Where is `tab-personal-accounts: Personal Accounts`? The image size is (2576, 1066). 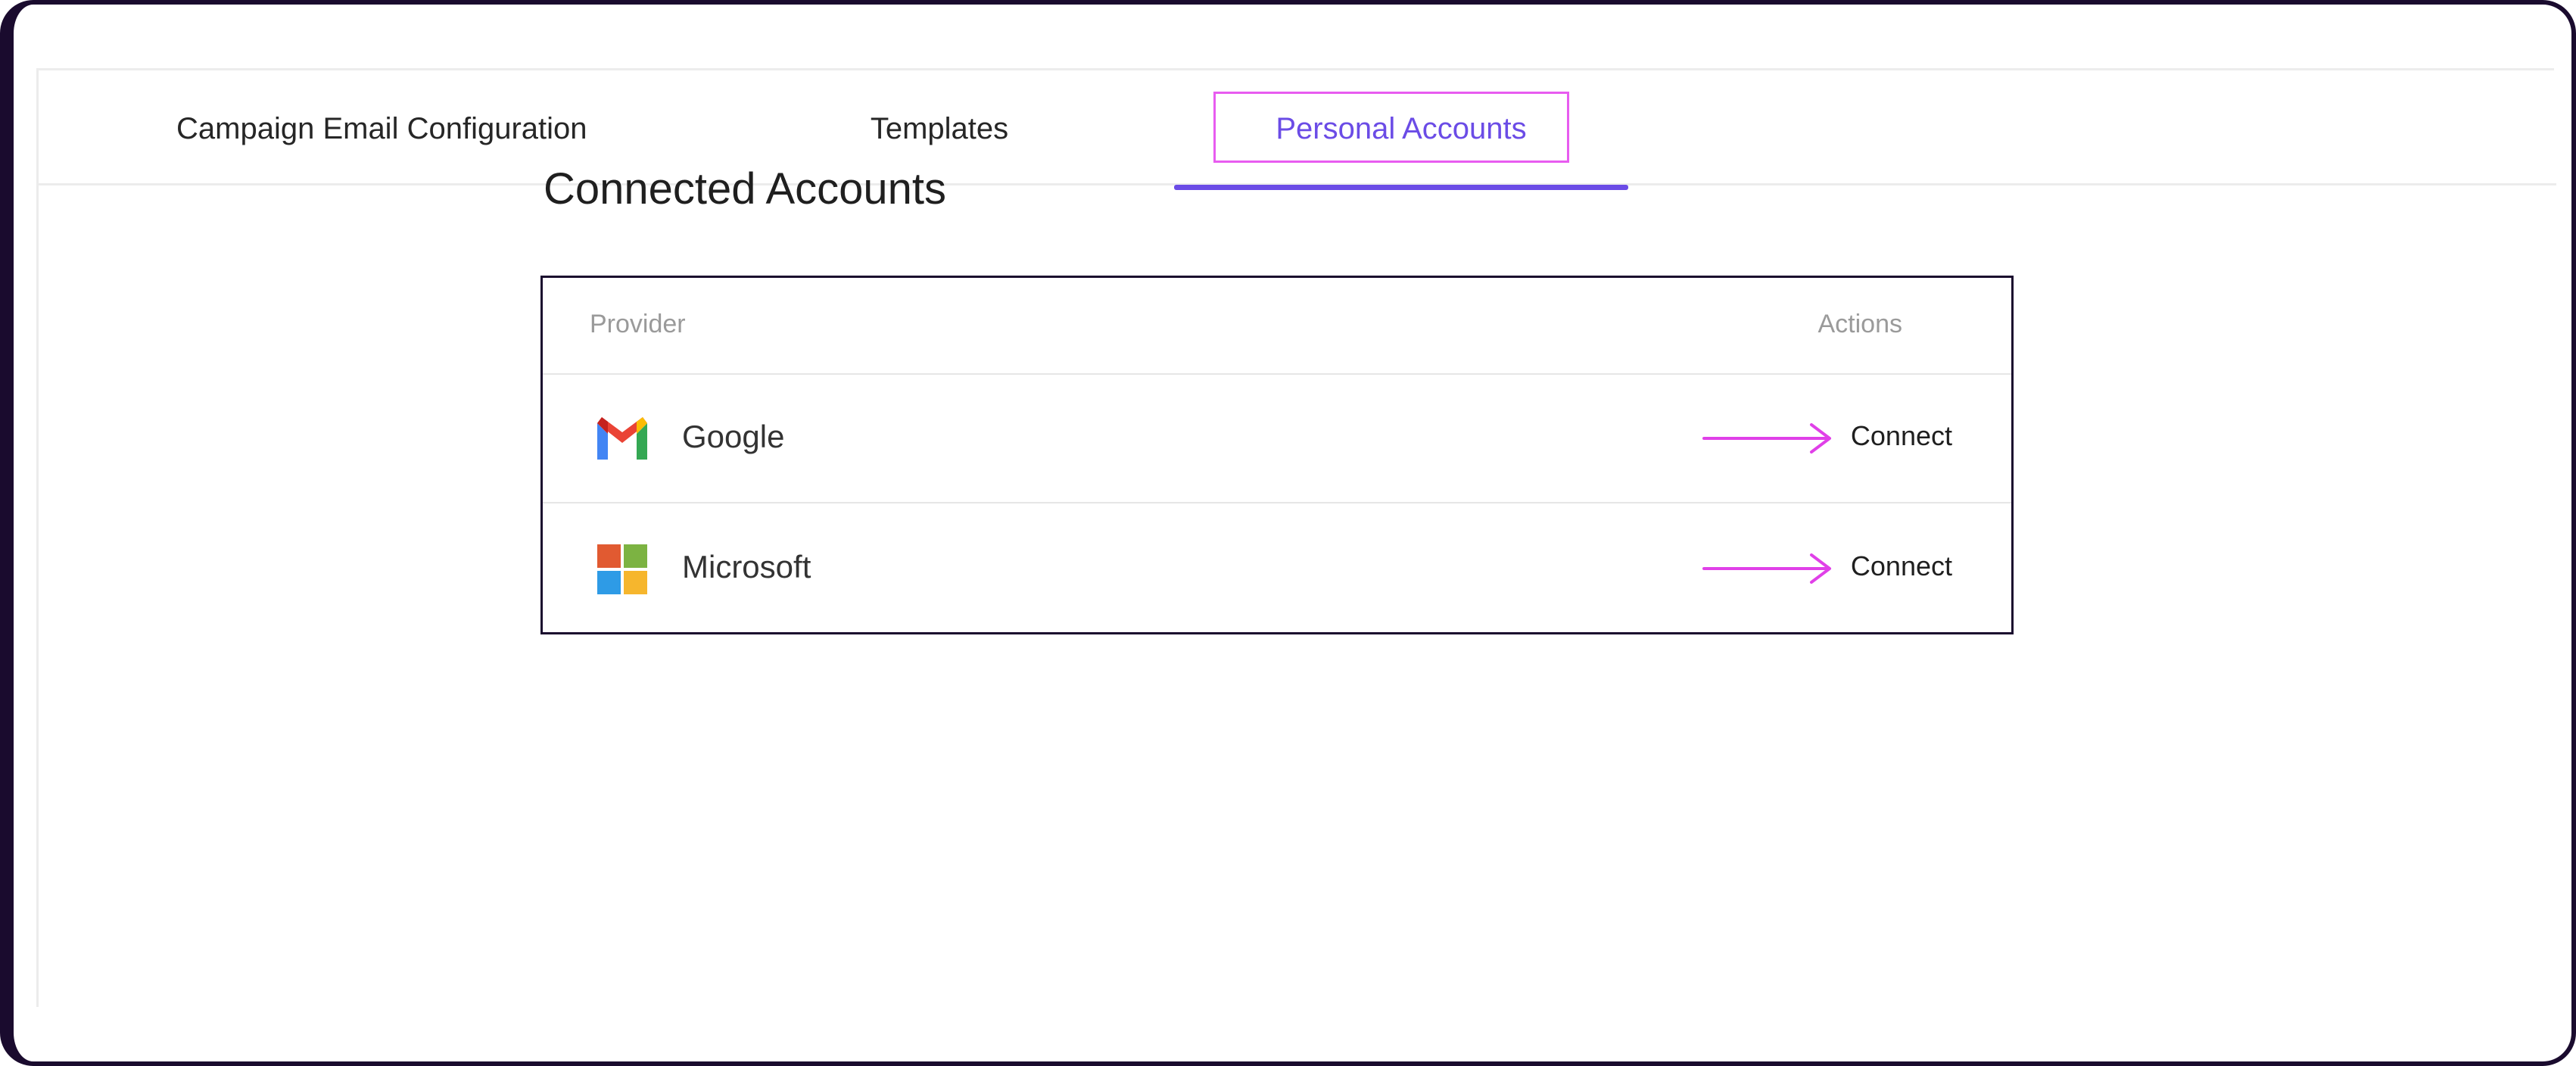
tab-personal-accounts: Personal Accounts is located at coordinates (1401, 139).